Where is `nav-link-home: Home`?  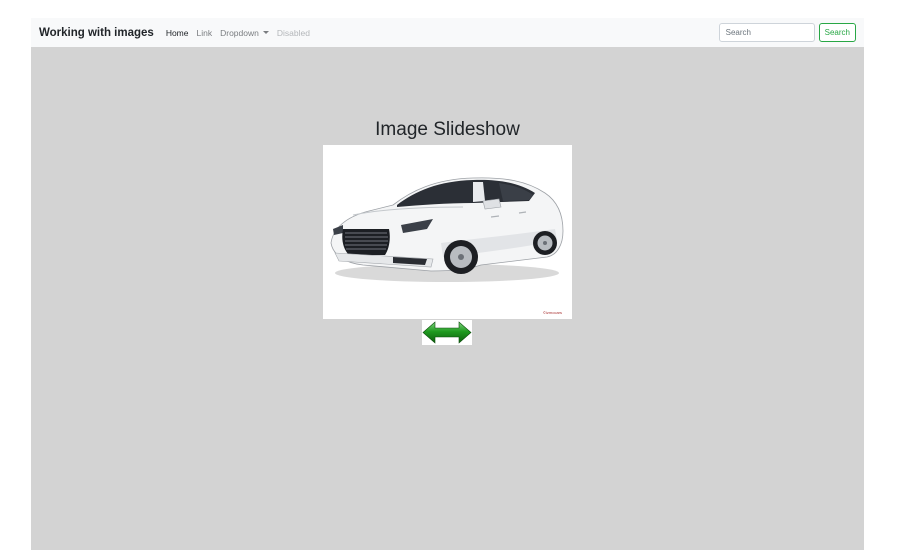
nav-link-home: Home is located at coordinates (177, 33).